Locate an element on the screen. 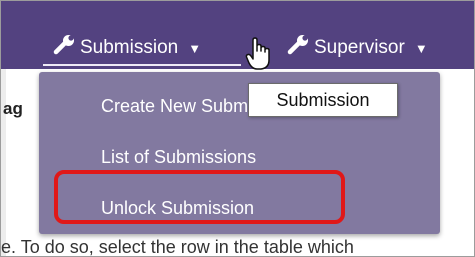 This screenshot has width=475, height=257. page-left-rule is located at coordinates (3, 162).